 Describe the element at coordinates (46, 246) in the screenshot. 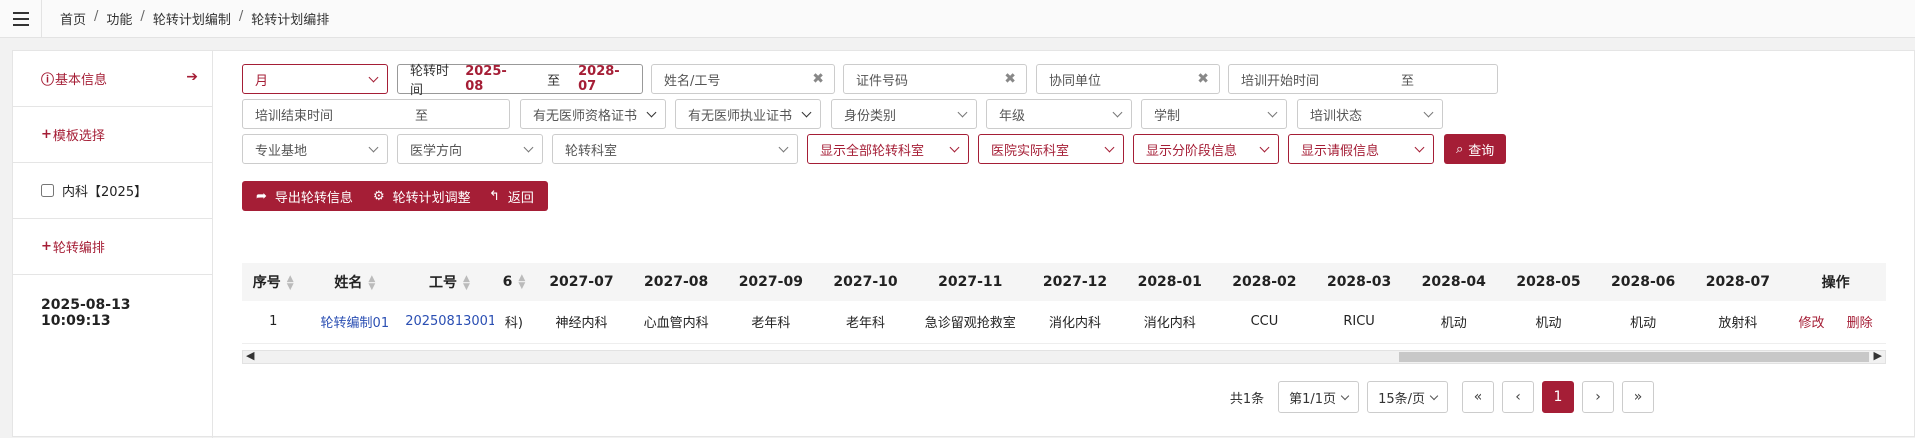

I see `plus-icon: +` at that location.